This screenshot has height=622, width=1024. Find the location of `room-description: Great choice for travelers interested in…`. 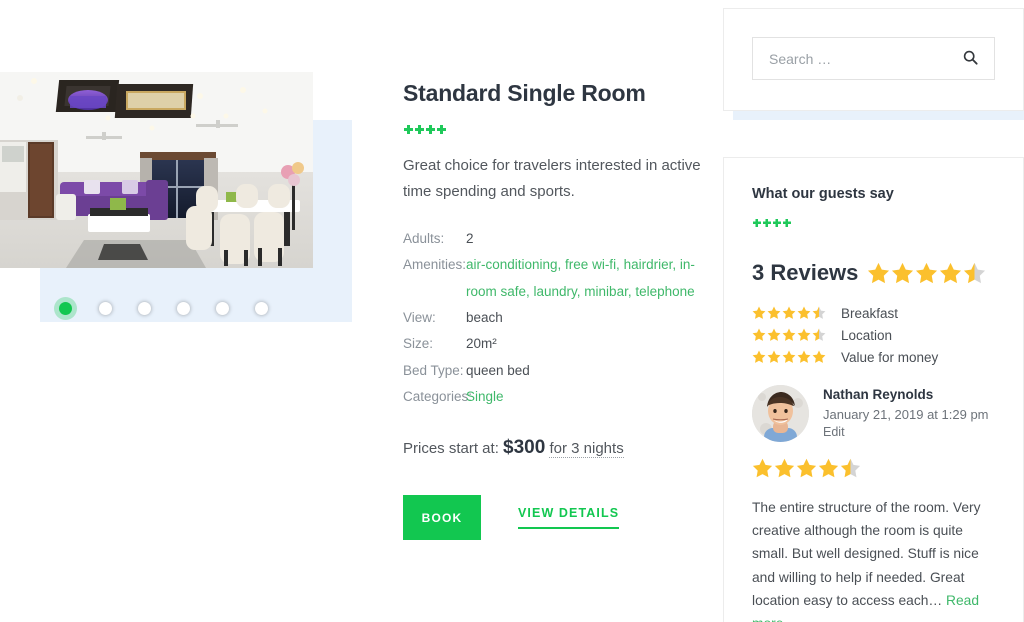

room-description: Great choice for travelers interested in… is located at coordinates (552, 178).